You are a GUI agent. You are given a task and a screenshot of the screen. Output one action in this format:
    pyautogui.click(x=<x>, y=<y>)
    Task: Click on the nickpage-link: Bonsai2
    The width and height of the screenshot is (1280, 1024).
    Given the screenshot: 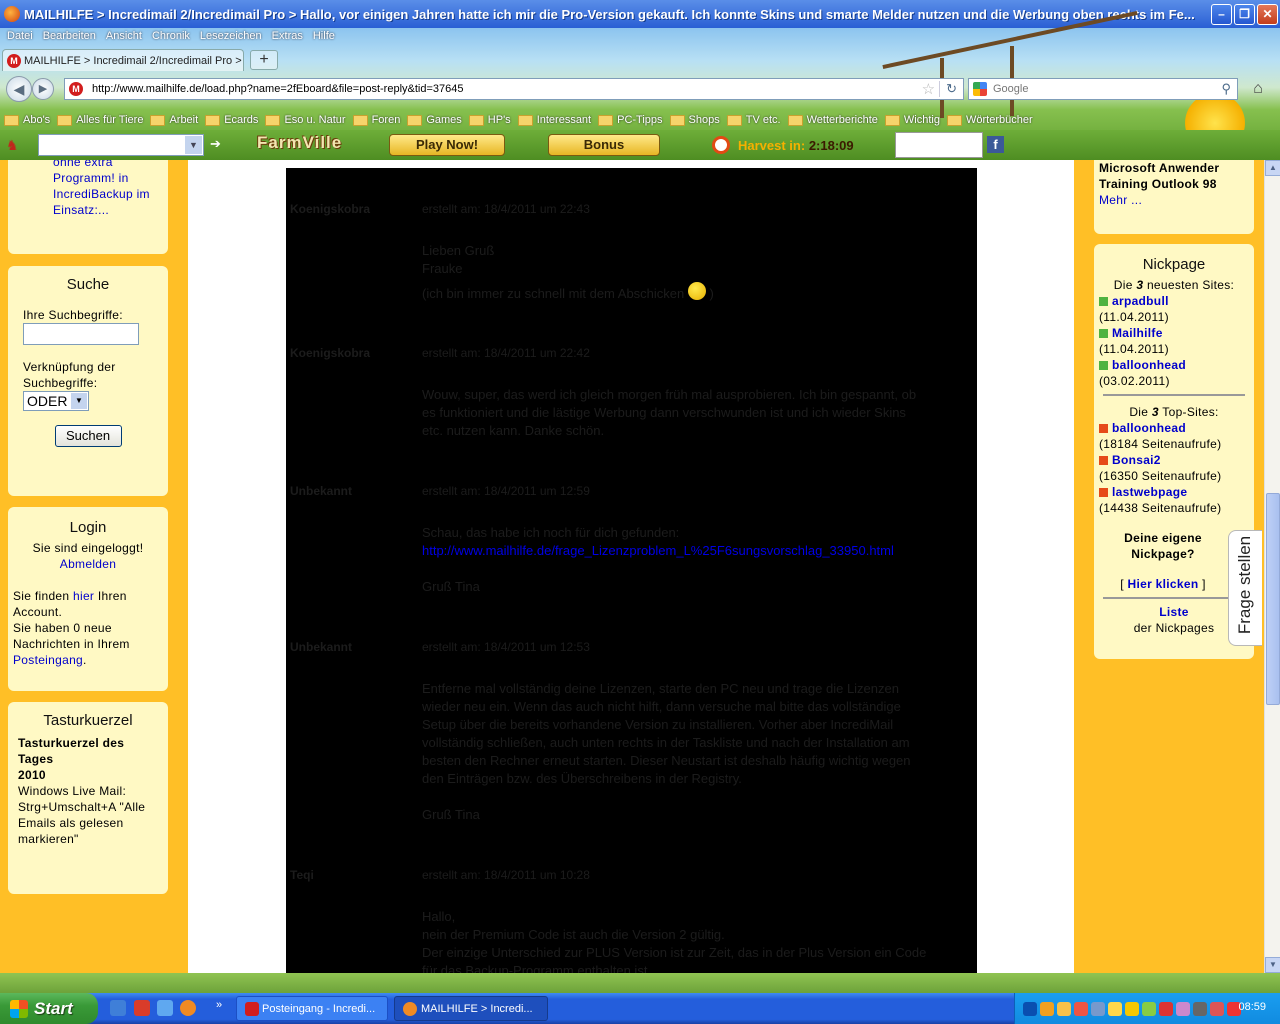 What is the action you would take?
    pyautogui.click(x=1136, y=460)
    